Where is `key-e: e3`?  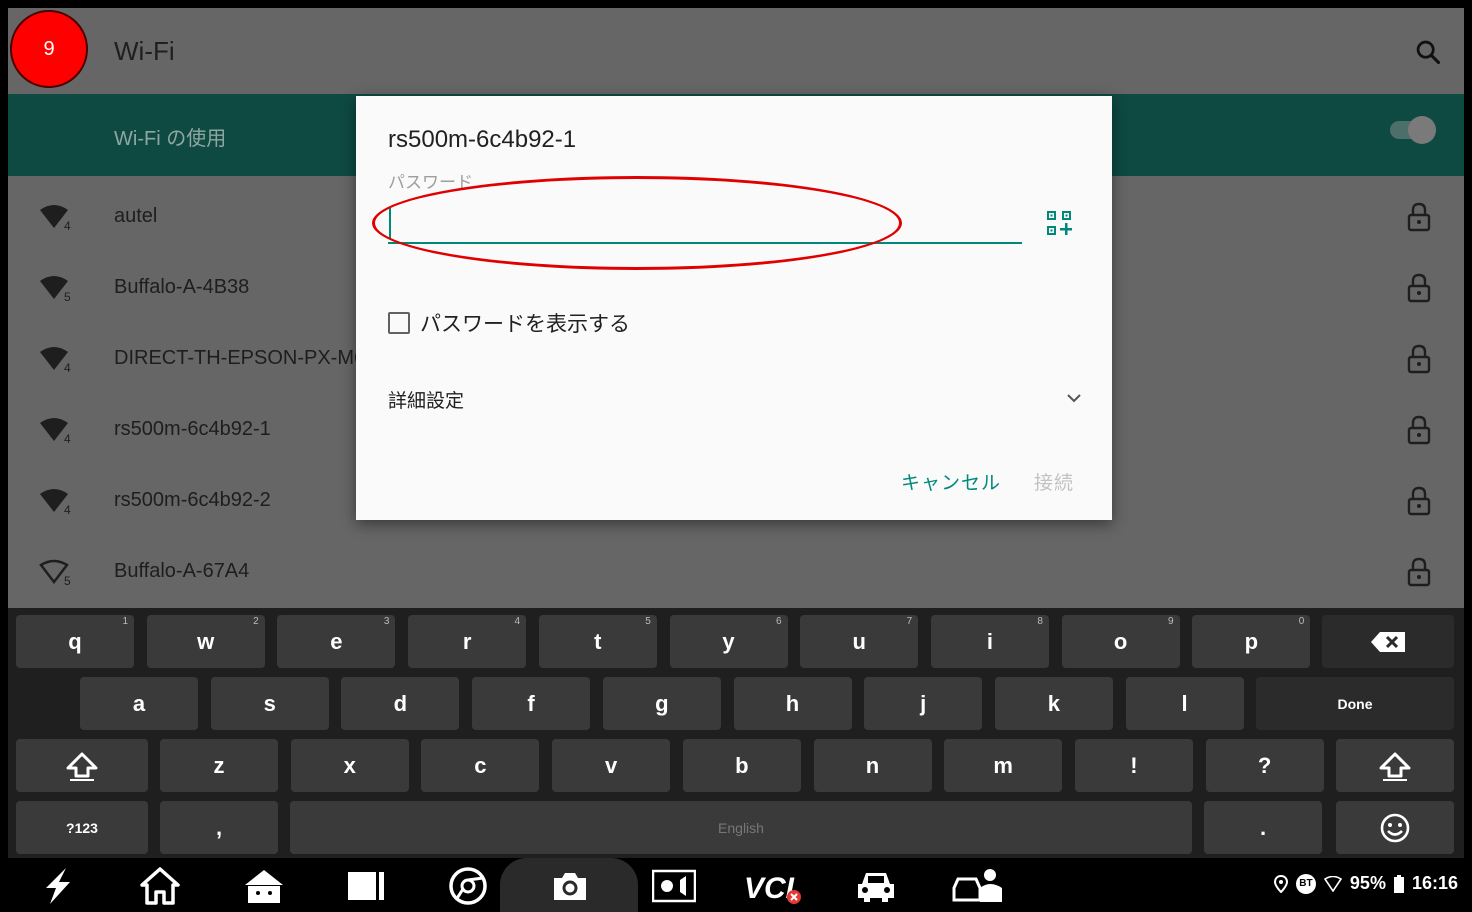
key-e: e3 is located at coordinates (336, 641).